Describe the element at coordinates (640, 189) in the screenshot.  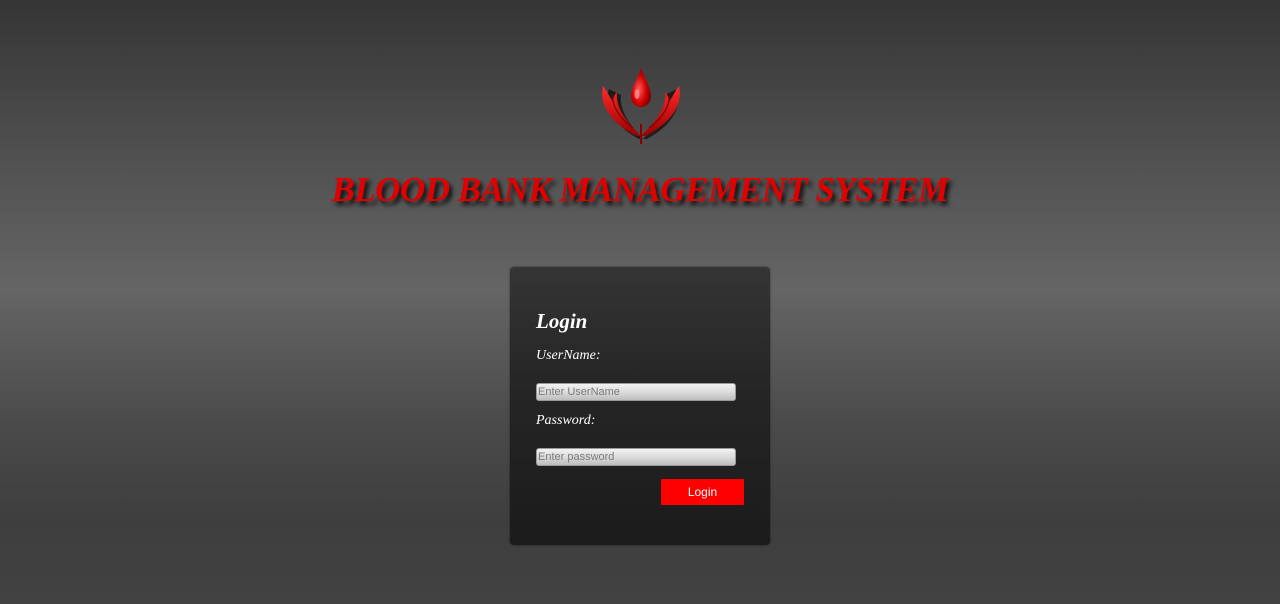
I see `app-title: BLOOD BANK MANAGEMENT SYSTEM` at that location.